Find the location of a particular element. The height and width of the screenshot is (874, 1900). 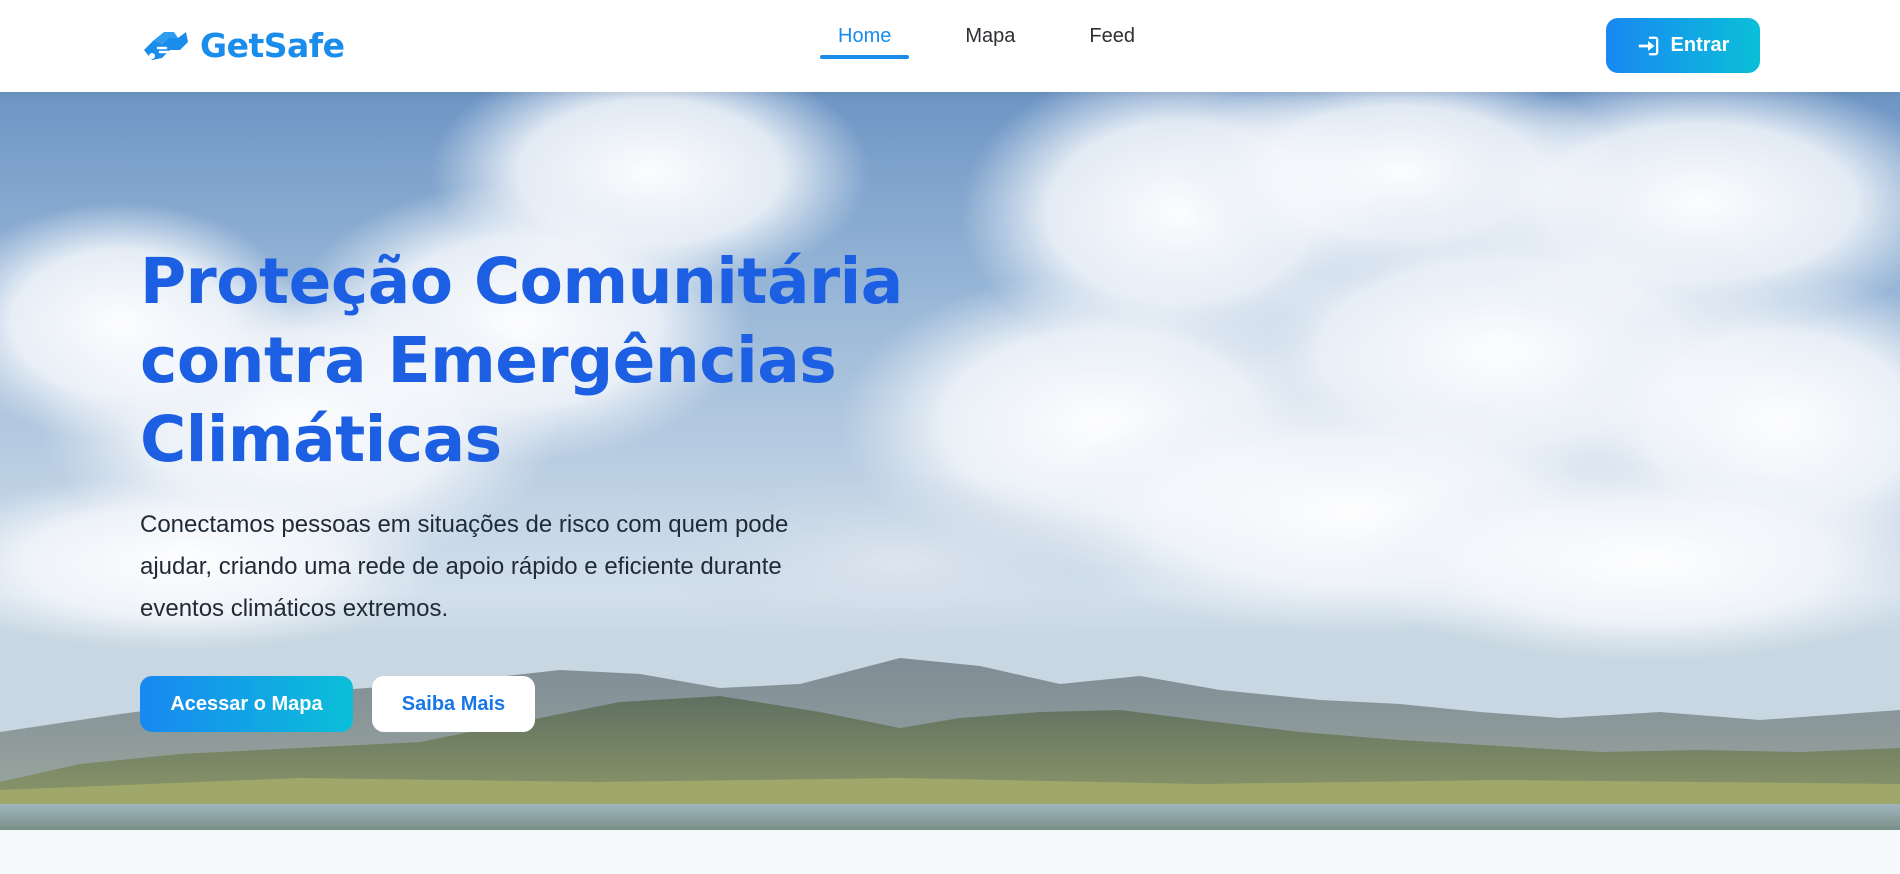

hero-title-line: Climáticas is located at coordinates (321, 439).